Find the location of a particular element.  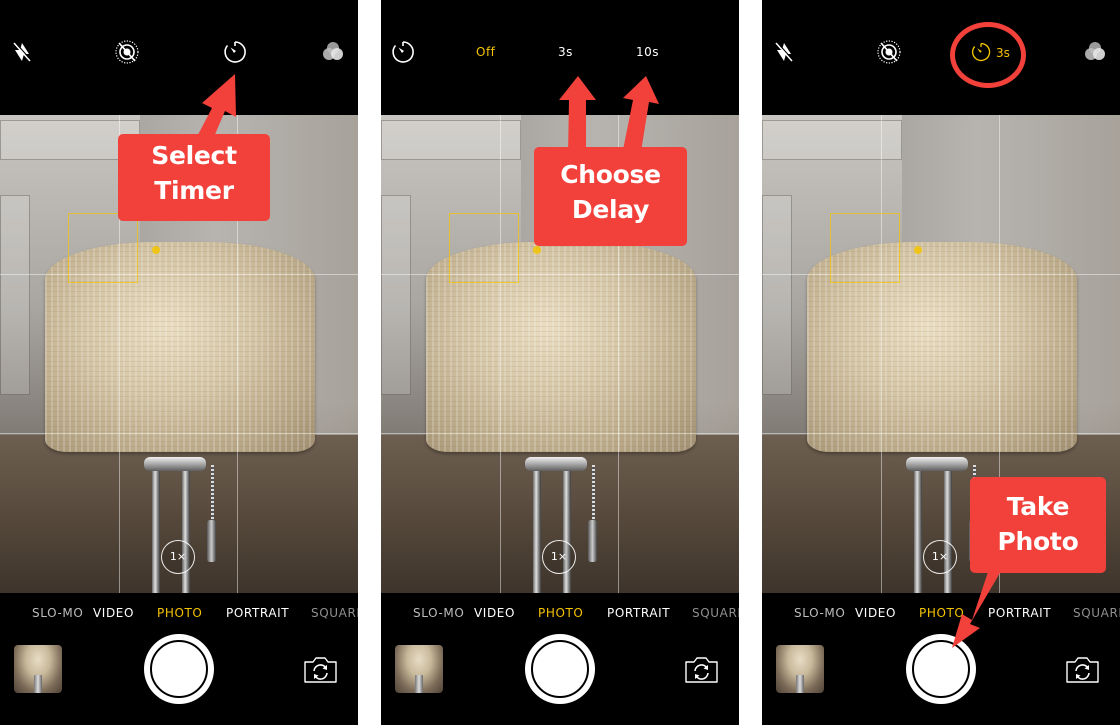

highlight-circle is located at coordinates (988, 55).